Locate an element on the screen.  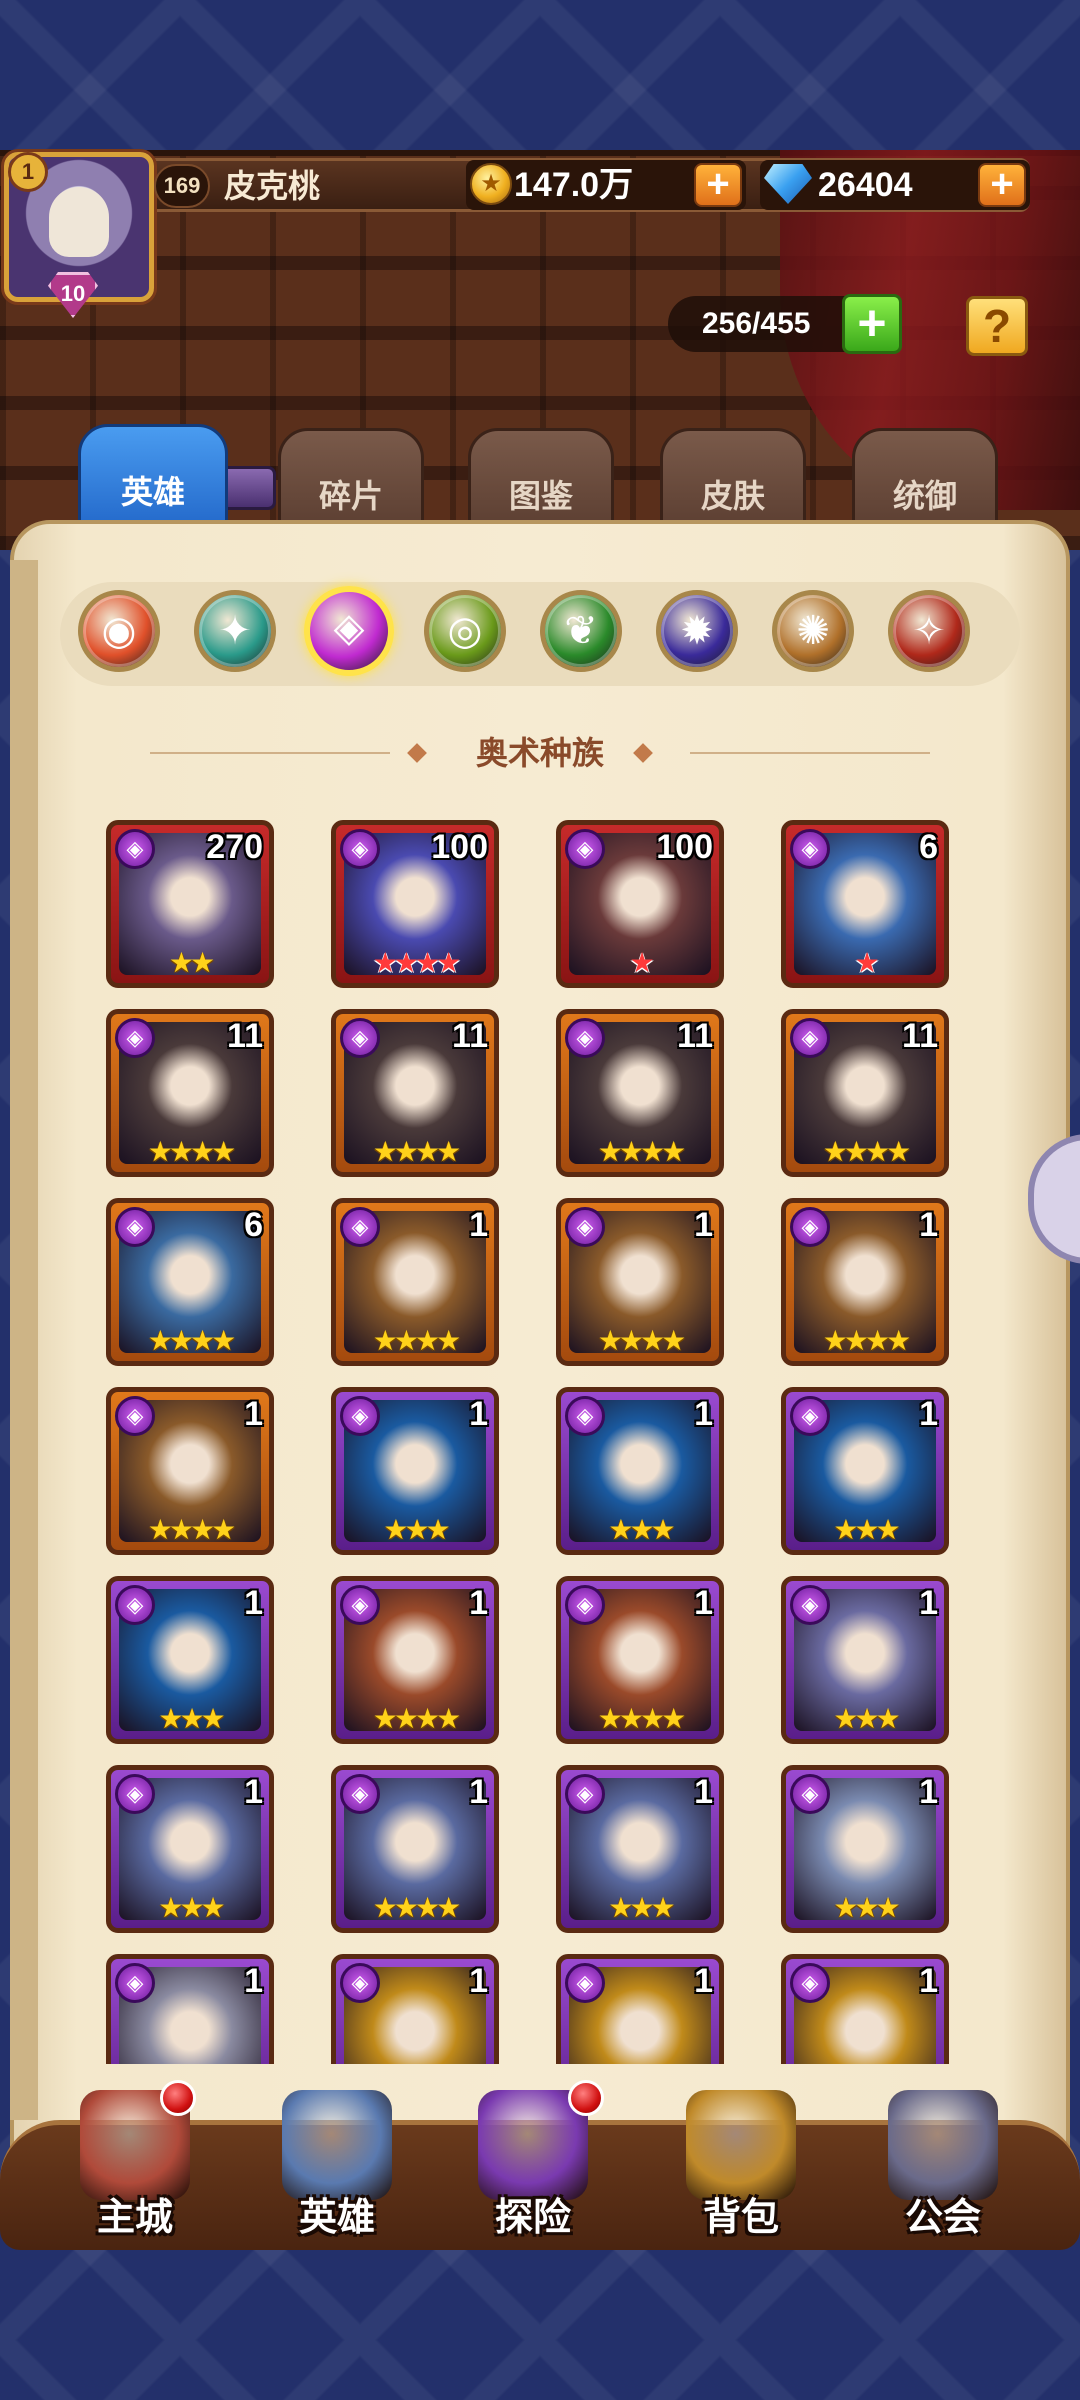
faction-glyph: ◈ is located at coordinates (349, 628).